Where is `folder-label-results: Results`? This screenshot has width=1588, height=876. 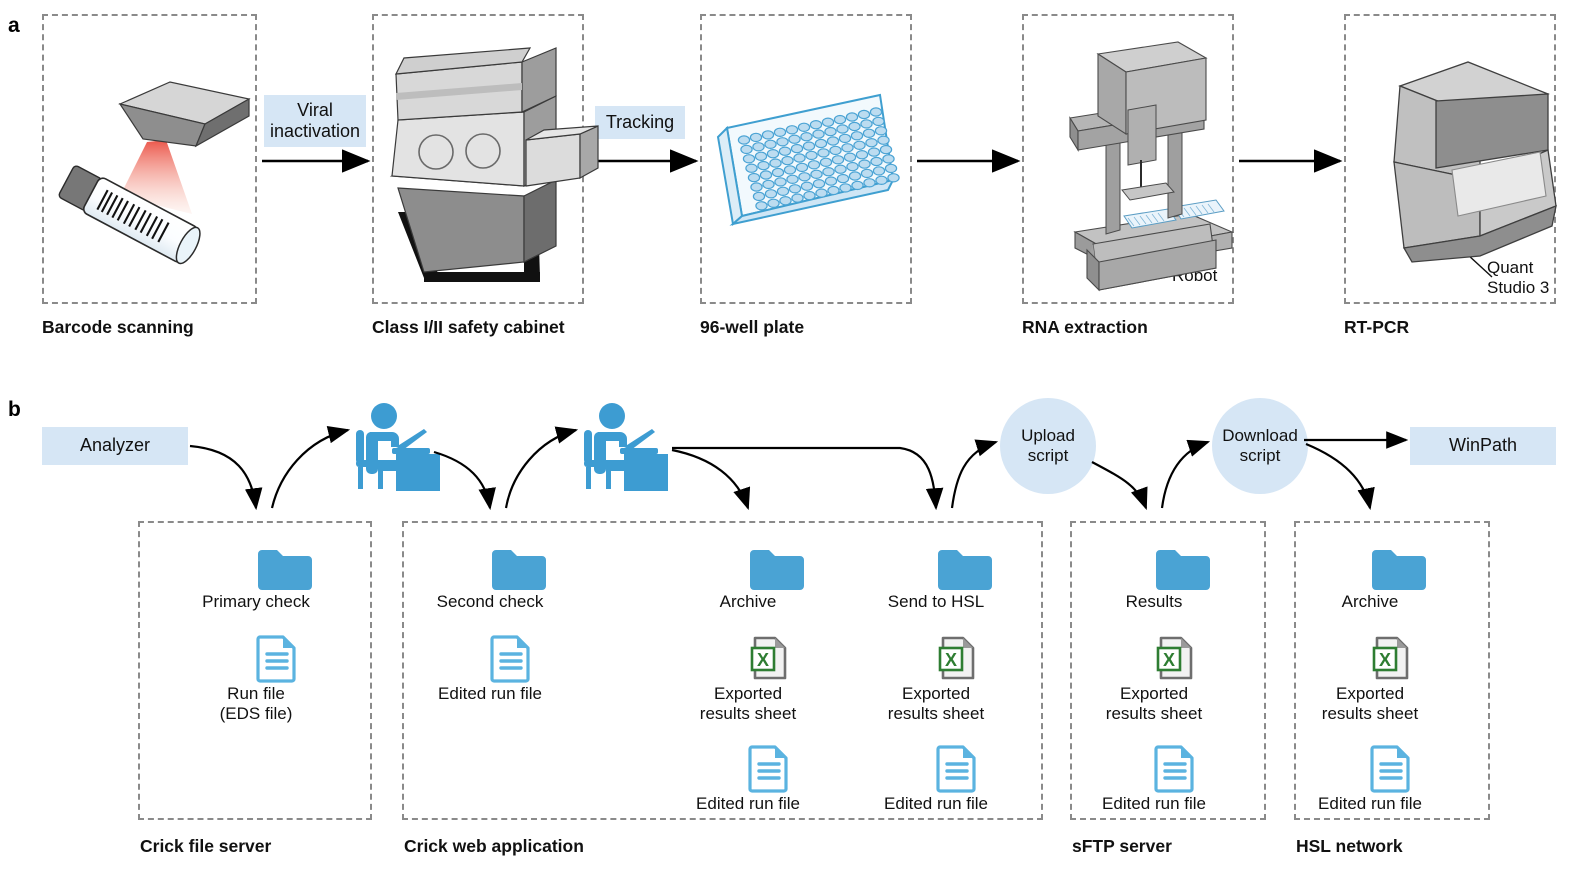
folder-label-results: Results is located at coordinates (1154, 601).